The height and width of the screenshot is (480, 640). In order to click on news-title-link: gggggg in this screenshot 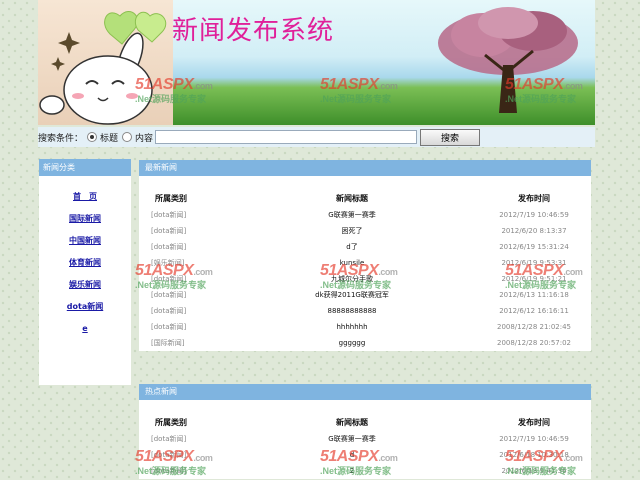, I will do `click(352, 343)`.